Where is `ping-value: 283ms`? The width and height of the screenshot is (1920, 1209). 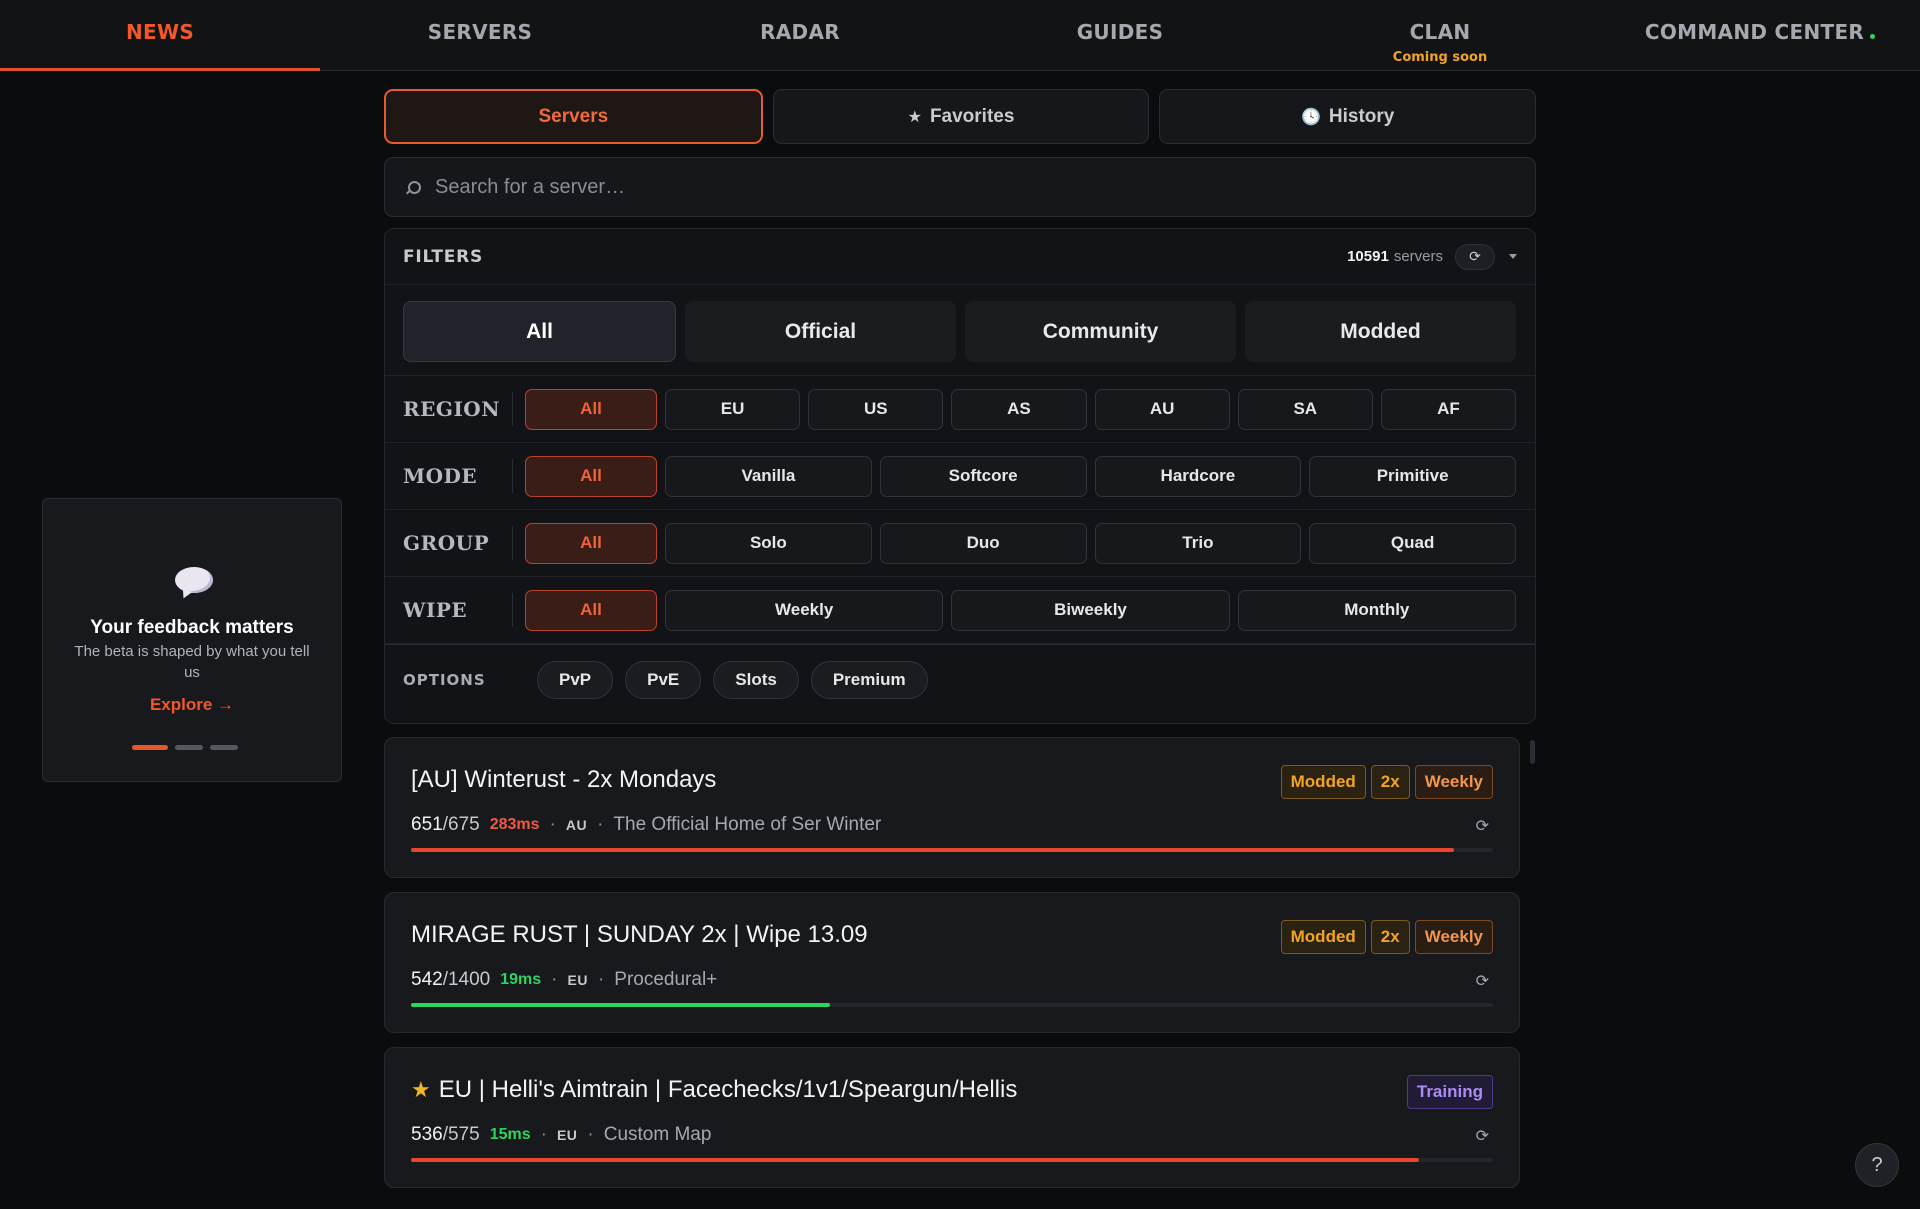
ping-value: 283ms is located at coordinates (514, 824).